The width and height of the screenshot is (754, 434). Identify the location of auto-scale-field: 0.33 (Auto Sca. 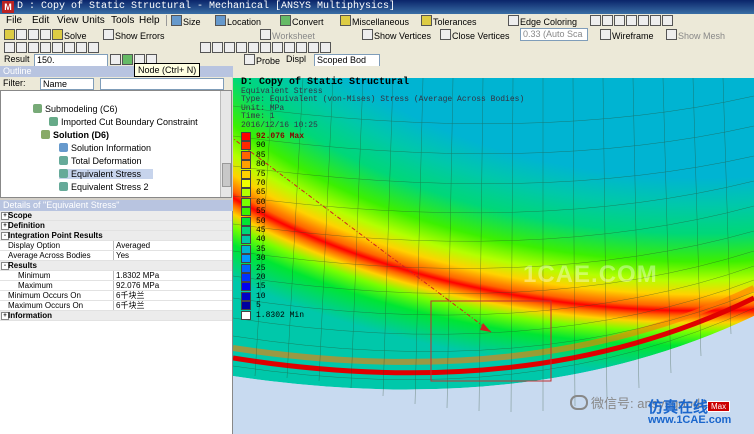
(554, 34).